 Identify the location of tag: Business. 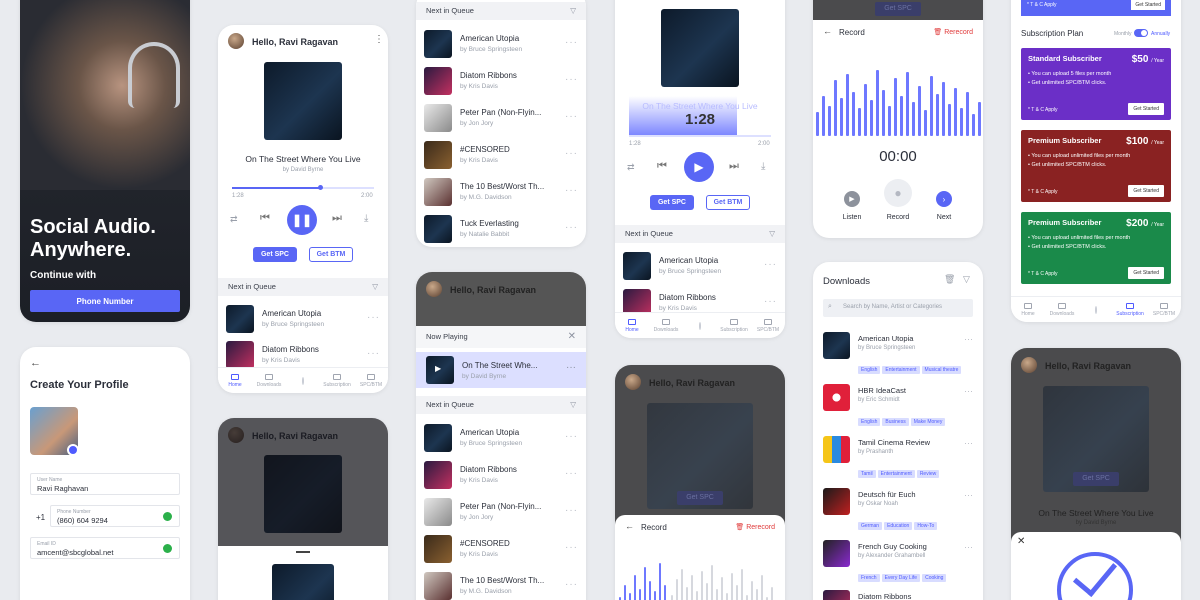
(895, 422).